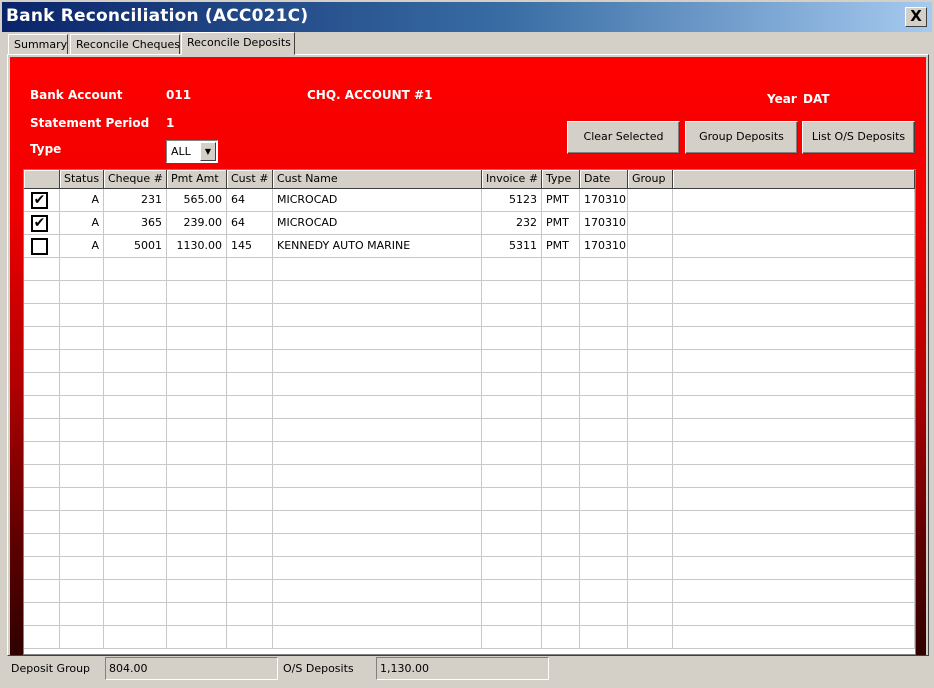  Describe the element at coordinates (238, 43) in the screenshot. I see `tab-reconcile-deposits: Reconcile Deposits` at that location.